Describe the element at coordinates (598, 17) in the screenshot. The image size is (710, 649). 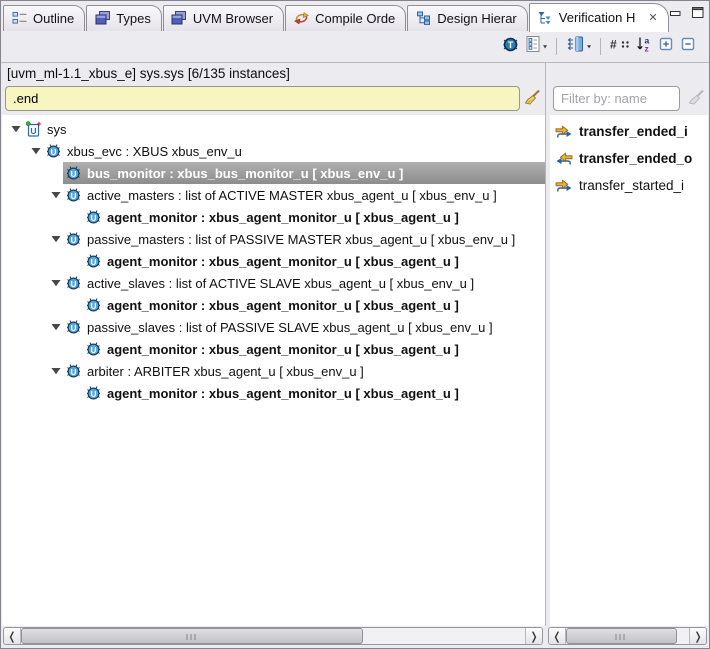
I see `tab-verification-h: Verification H ✕` at that location.